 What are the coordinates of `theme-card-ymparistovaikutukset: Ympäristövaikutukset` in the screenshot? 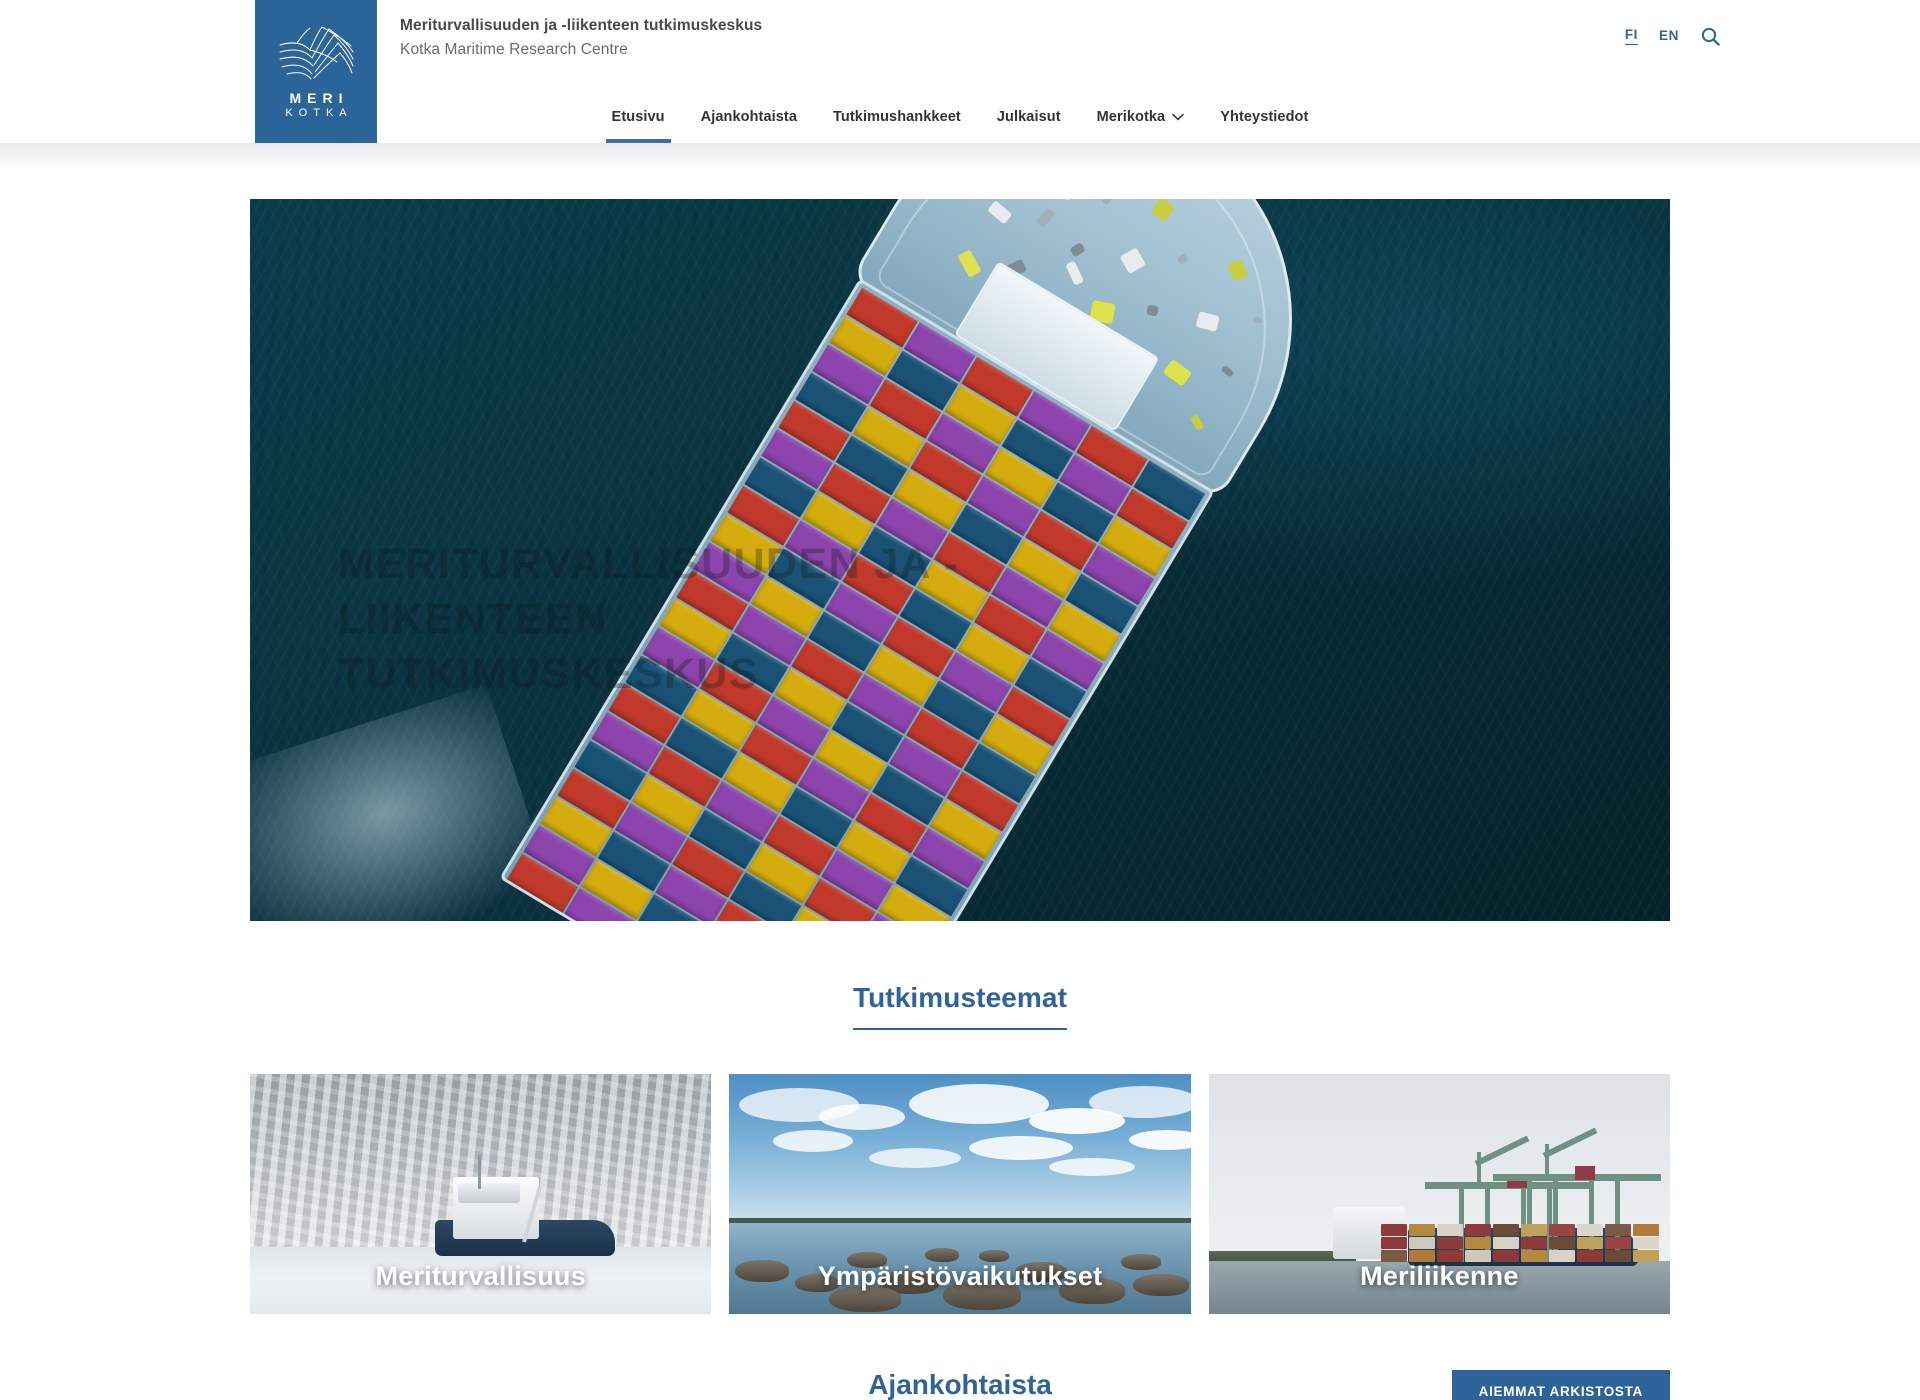 It's located at (960, 1193).